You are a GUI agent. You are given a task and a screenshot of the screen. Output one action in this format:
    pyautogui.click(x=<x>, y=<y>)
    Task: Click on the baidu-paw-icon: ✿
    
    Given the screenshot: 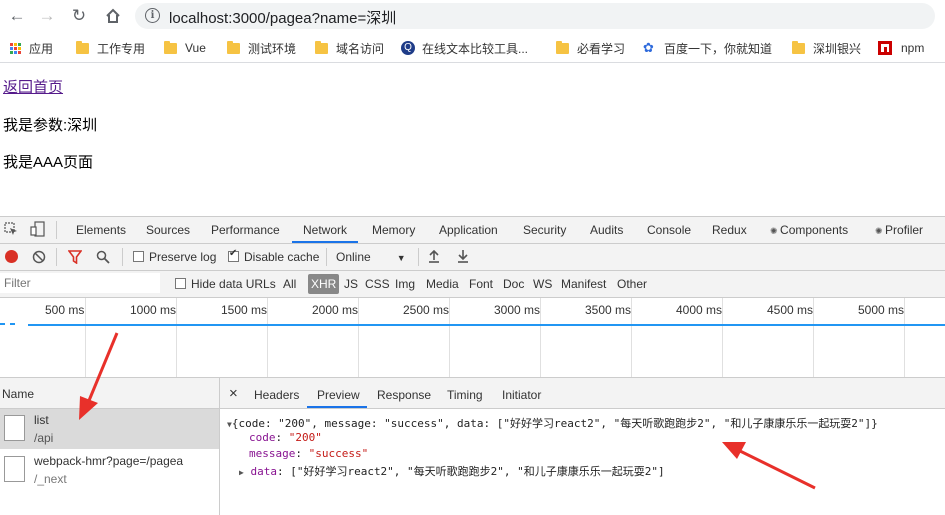 What is the action you would take?
    pyautogui.click(x=648, y=47)
    